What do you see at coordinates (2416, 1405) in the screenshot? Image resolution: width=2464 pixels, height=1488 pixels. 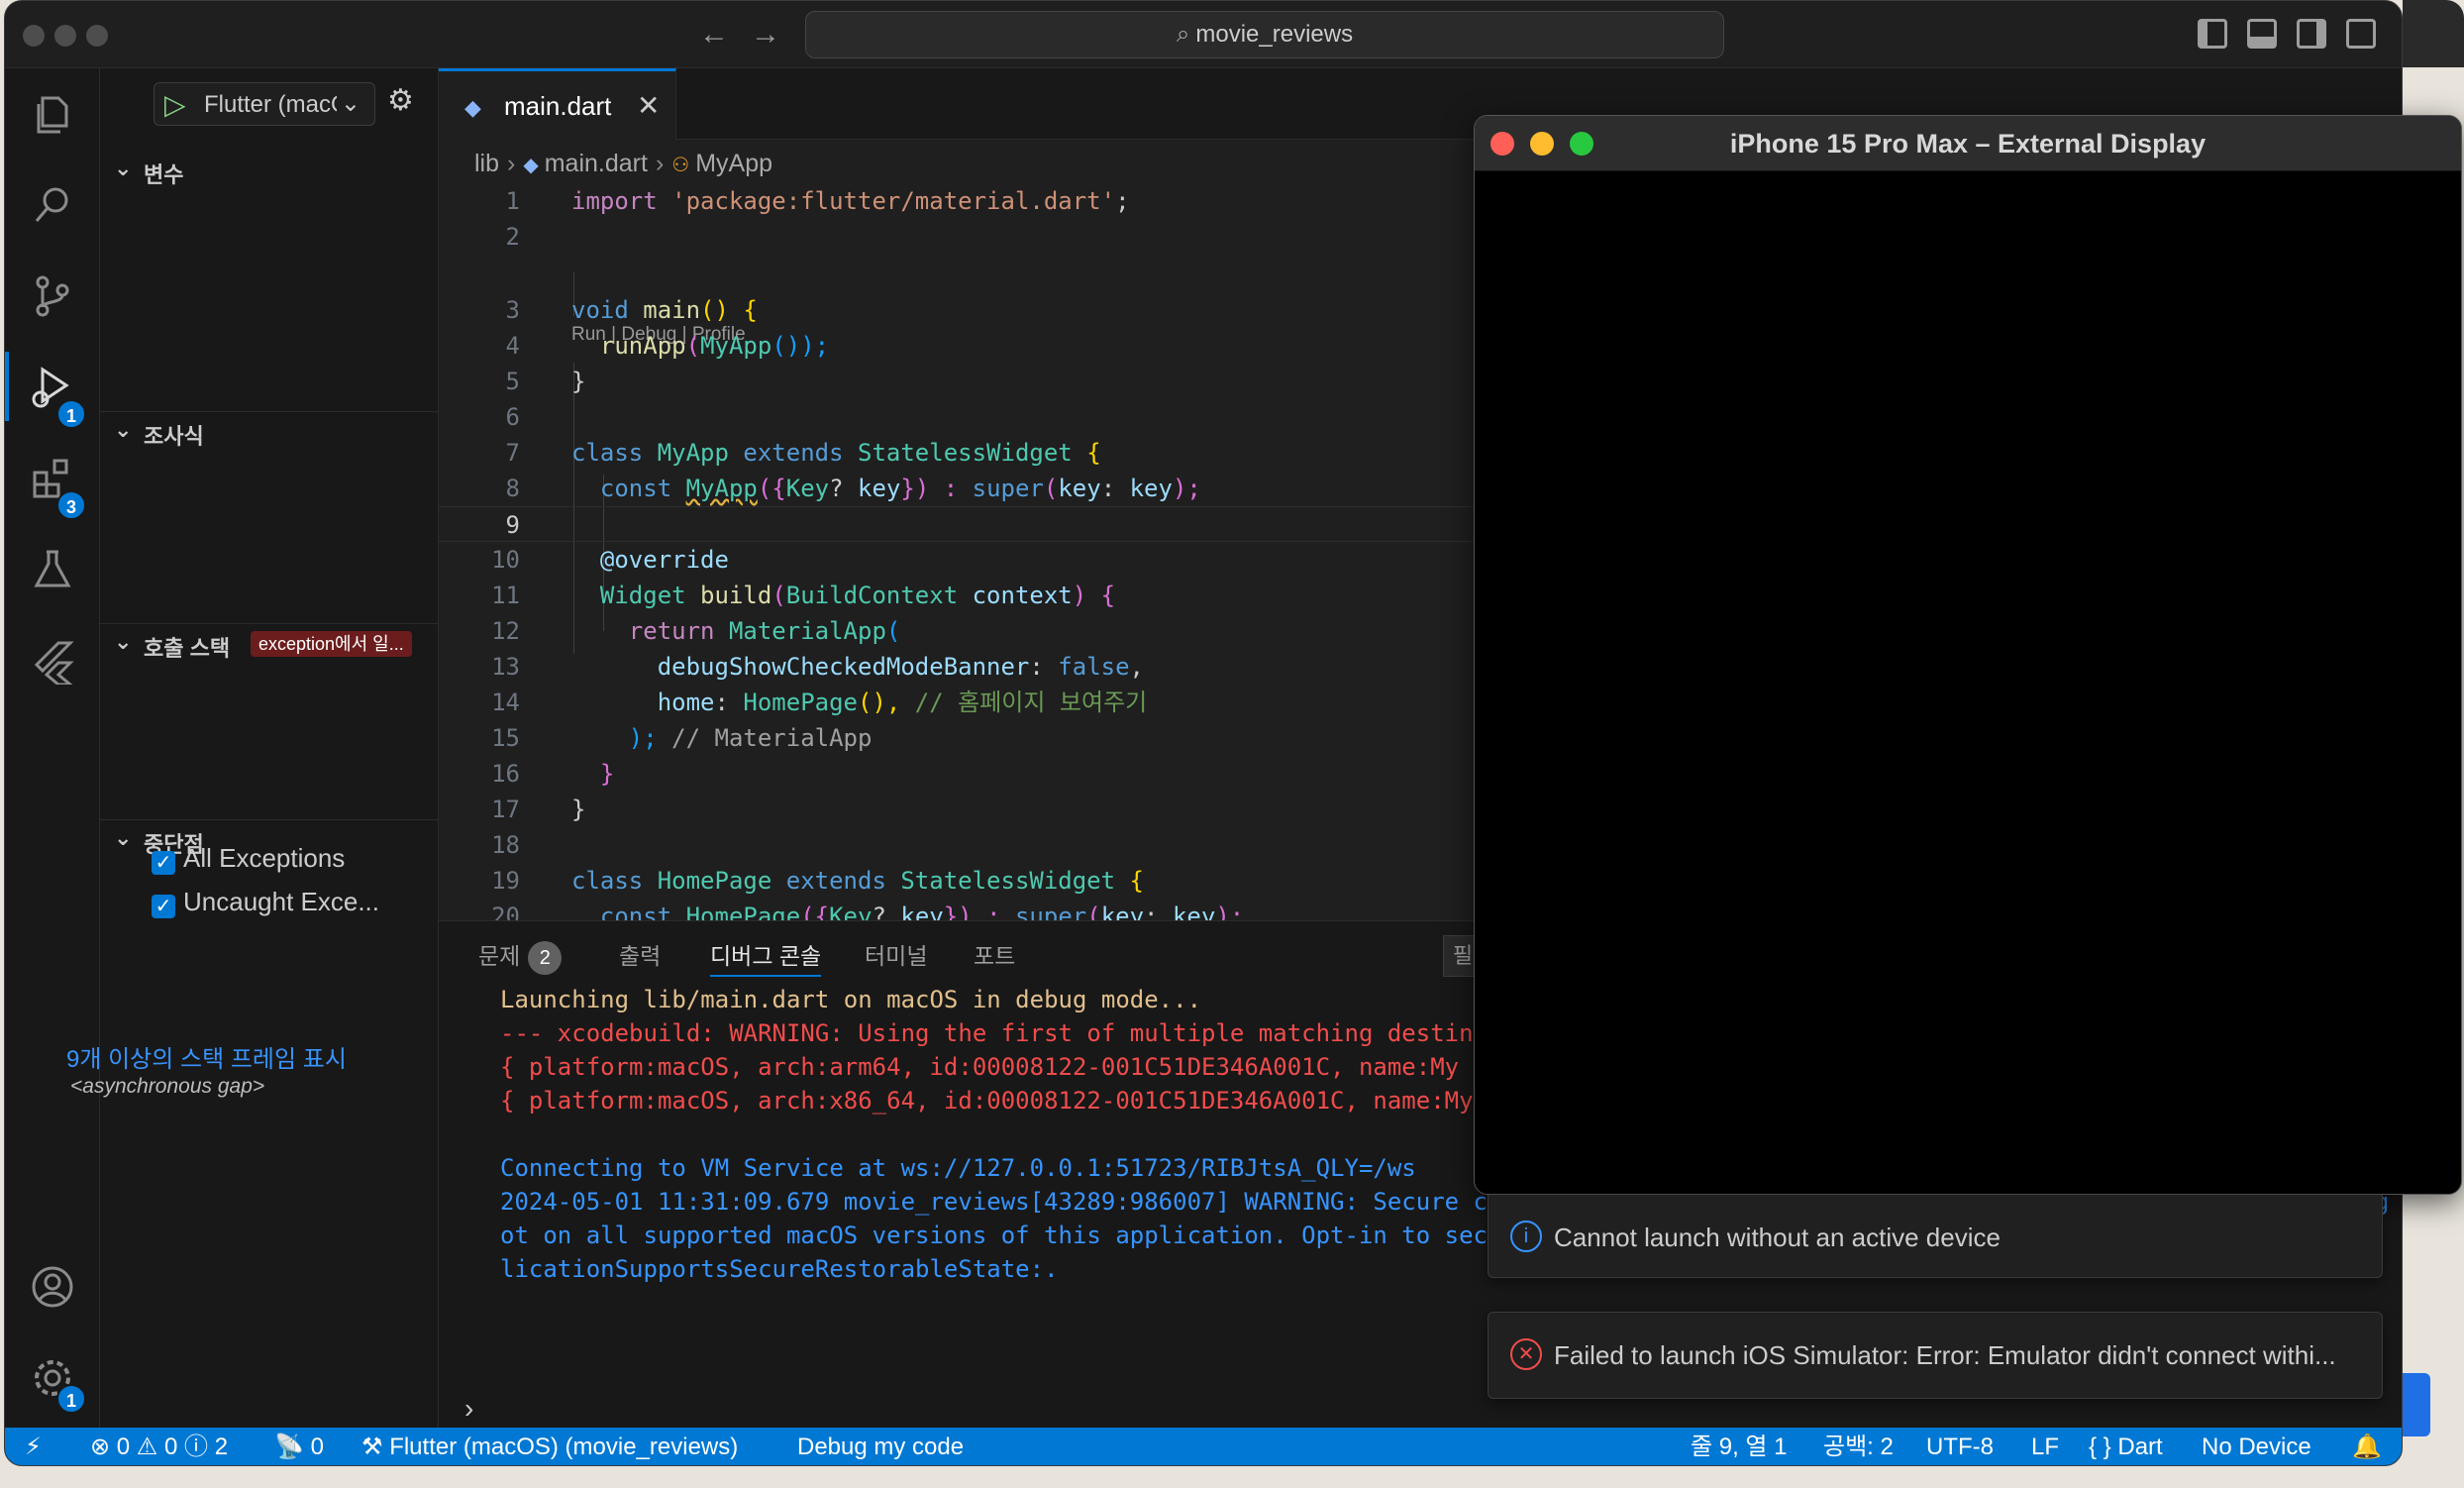 I see `background-app-button` at bounding box center [2416, 1405].